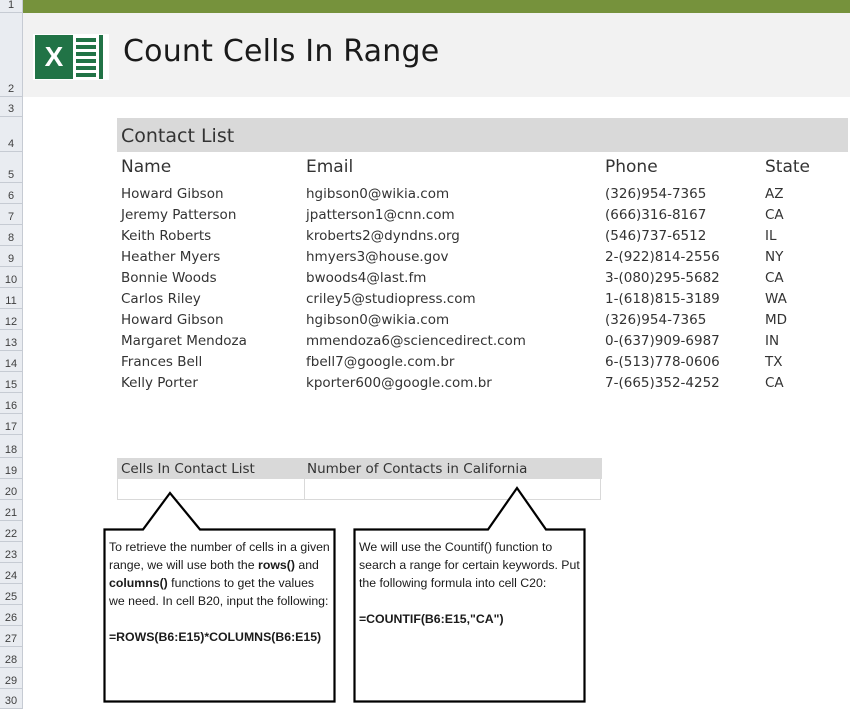 Image resolution: width=850 pixels, height=709 pixels. I want to click on contact-cell-phone: (546)737-6512, so click(655, 236).